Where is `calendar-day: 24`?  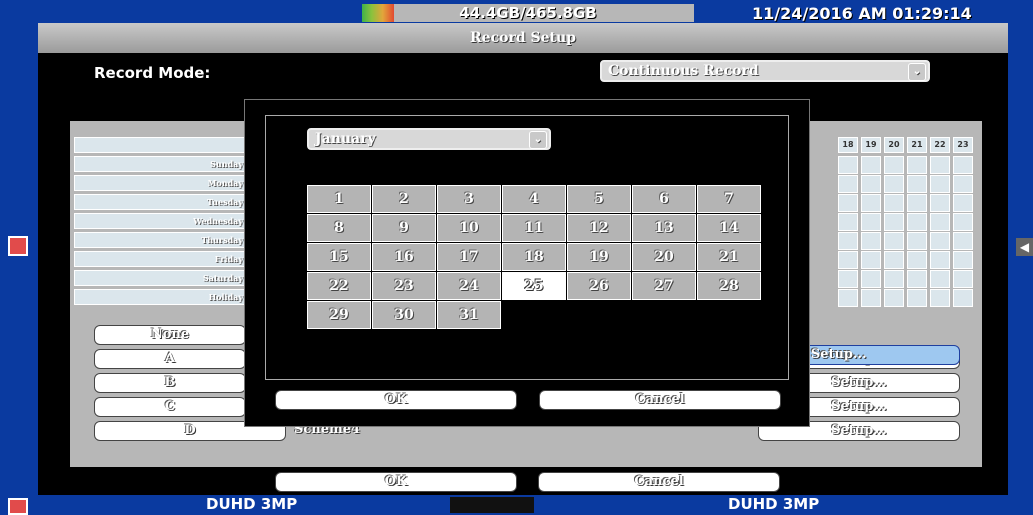 calendar-day: 24 is located at coordinates (469, 286).